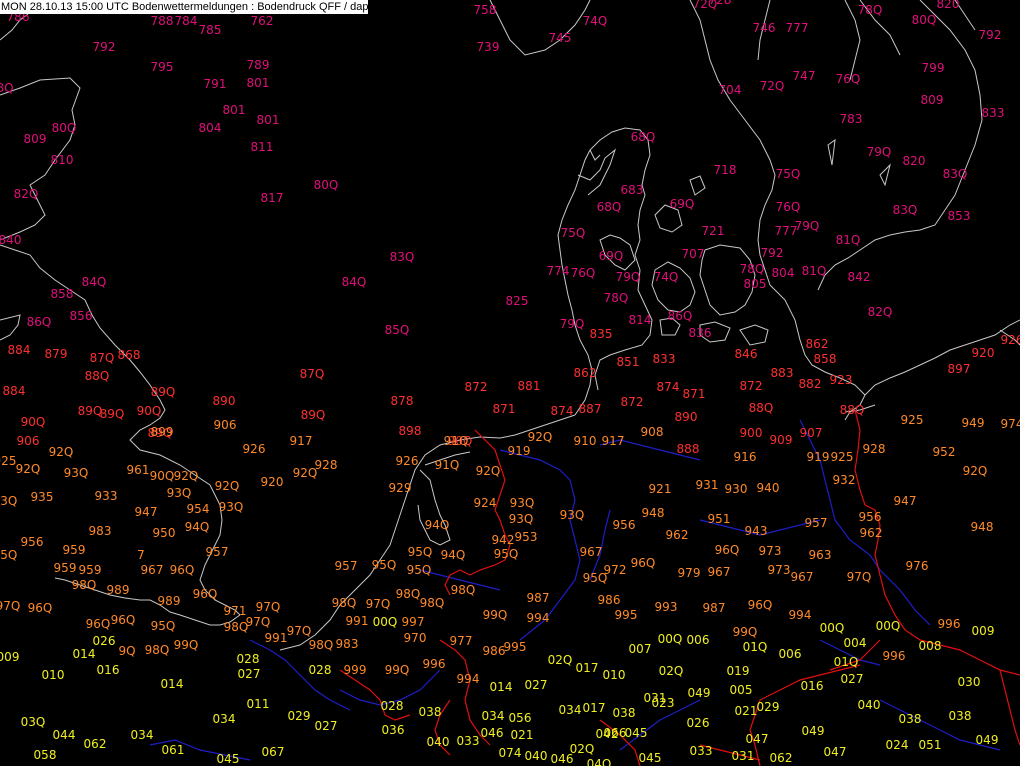  What do you see at coordinates (8, 501) in the screenshot?
I see `station-pressure-label: 93Q` at bounding box center [8, 501].